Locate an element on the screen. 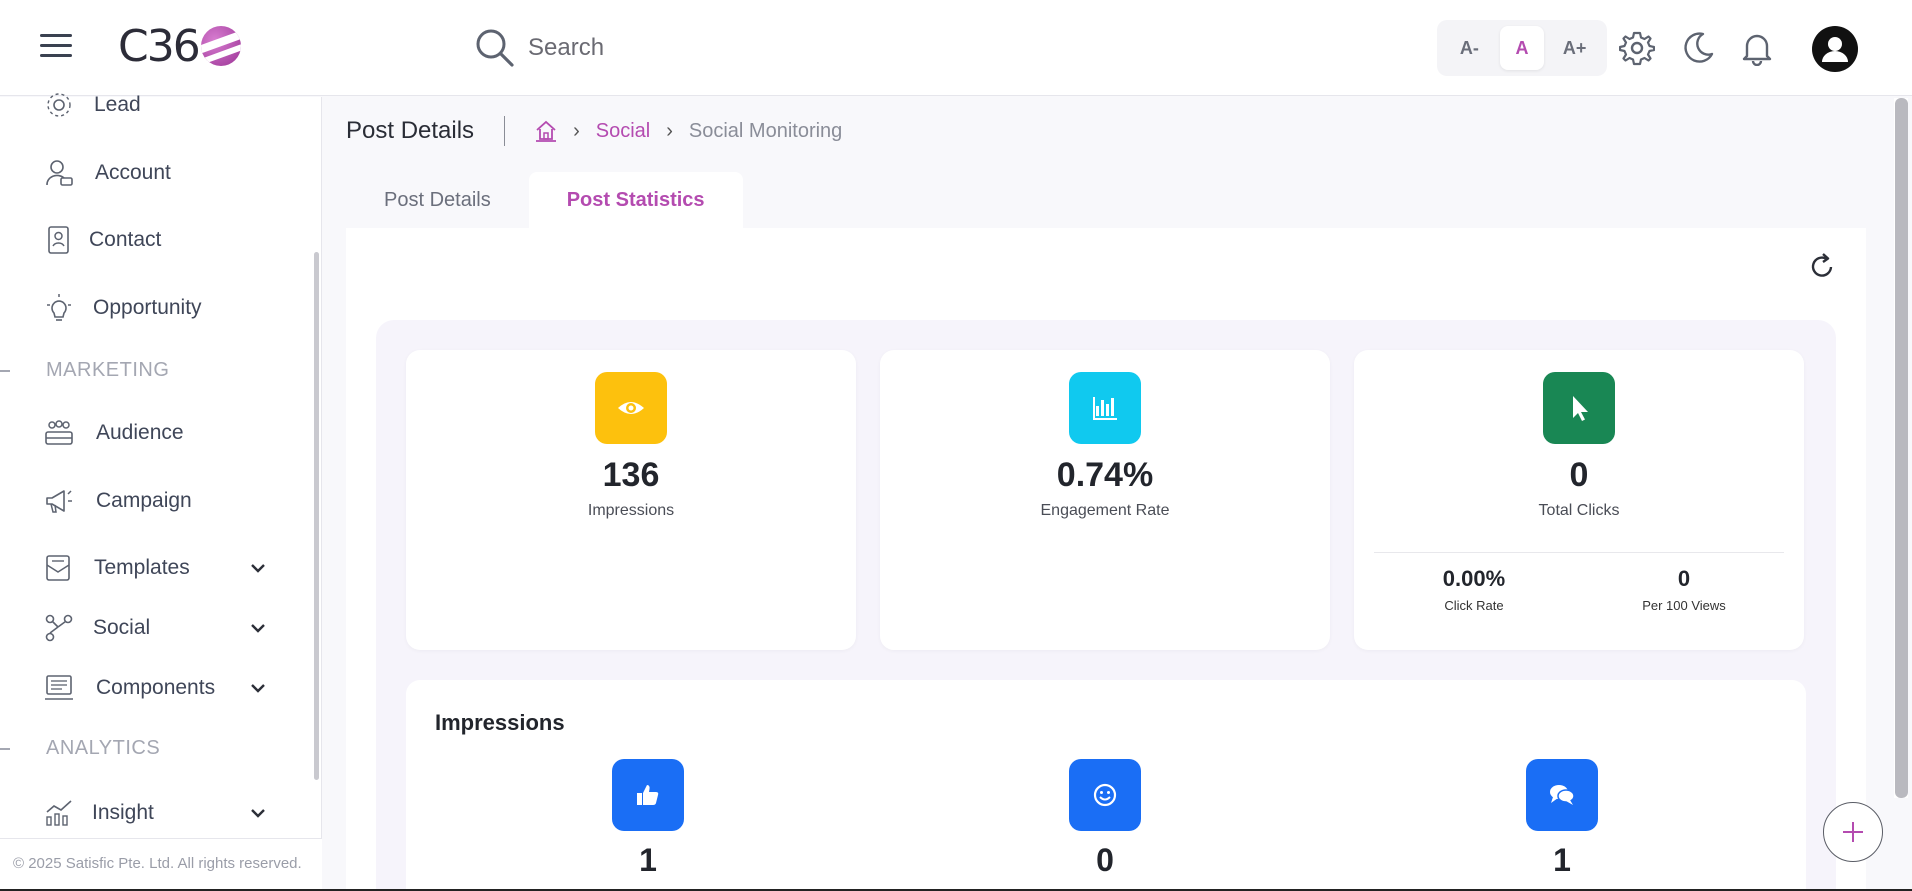  engagement-card: 0.74% Engagement Rate is located at coordinates (1105, 500).